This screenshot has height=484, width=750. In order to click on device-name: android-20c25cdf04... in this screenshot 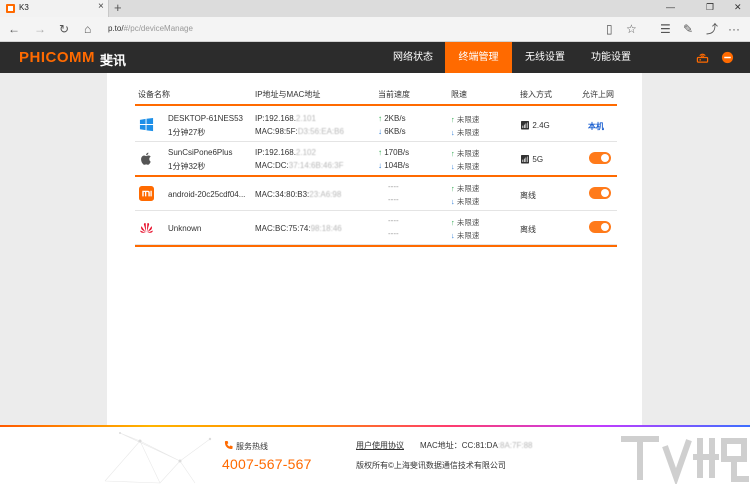, I will do `click(207, 194)`.